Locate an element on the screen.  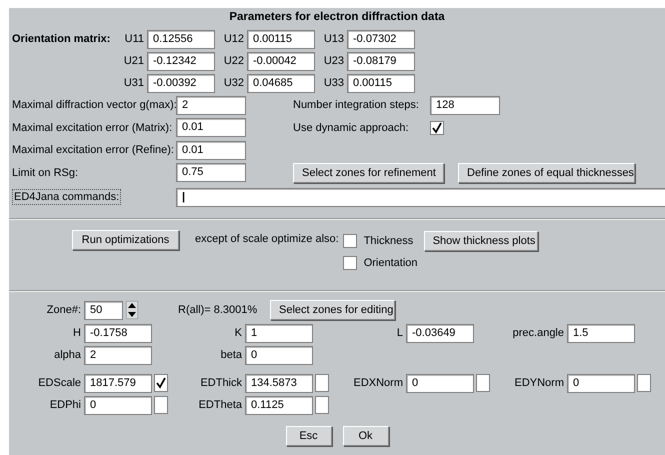
matrix-element-field: -0.00042 is located at coordinates (281, 61).